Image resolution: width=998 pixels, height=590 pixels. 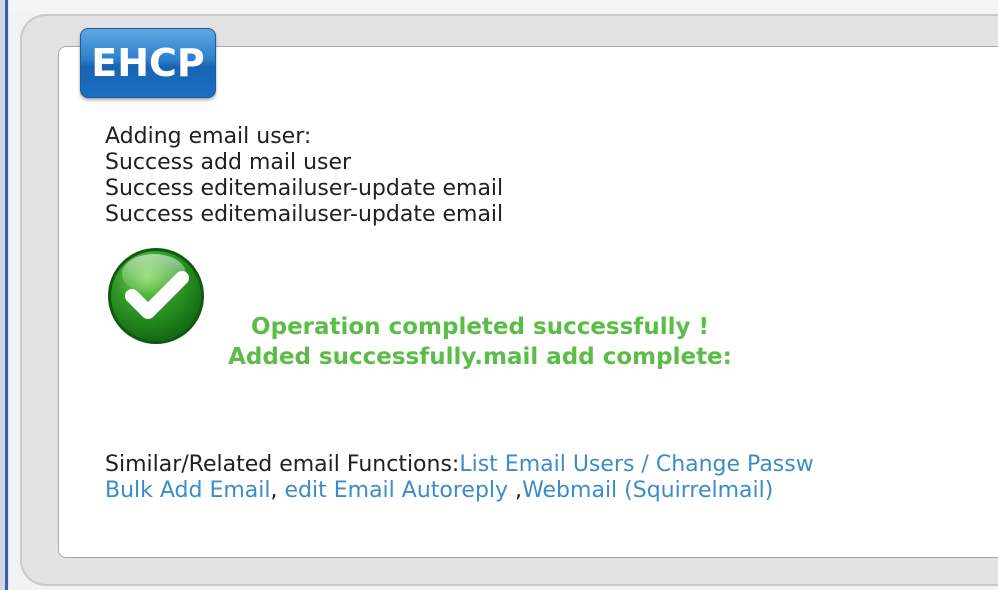 I want to click on bulk-add-email-link: Bulk Add Email, so click(x=188, y=490).